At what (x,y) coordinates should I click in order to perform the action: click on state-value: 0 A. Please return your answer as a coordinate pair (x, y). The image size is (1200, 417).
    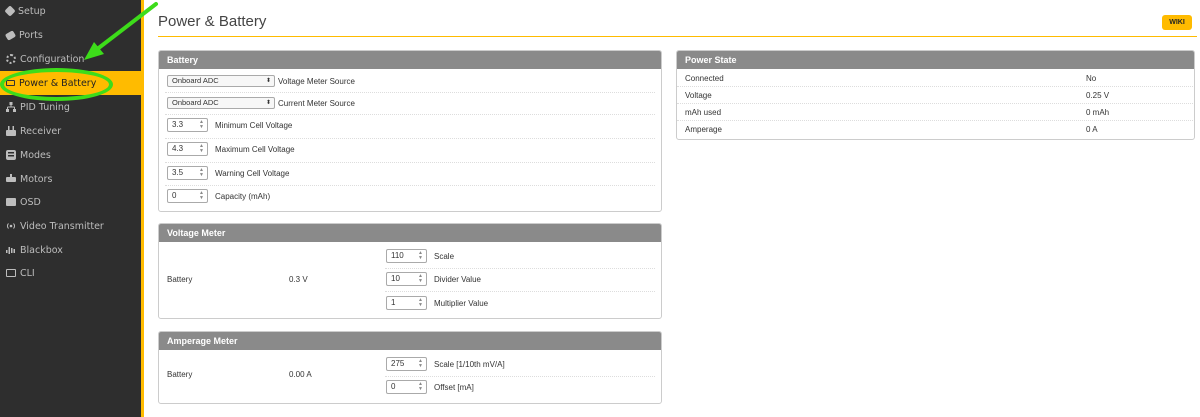
    Looking at the image, I should click on (1092, 129).